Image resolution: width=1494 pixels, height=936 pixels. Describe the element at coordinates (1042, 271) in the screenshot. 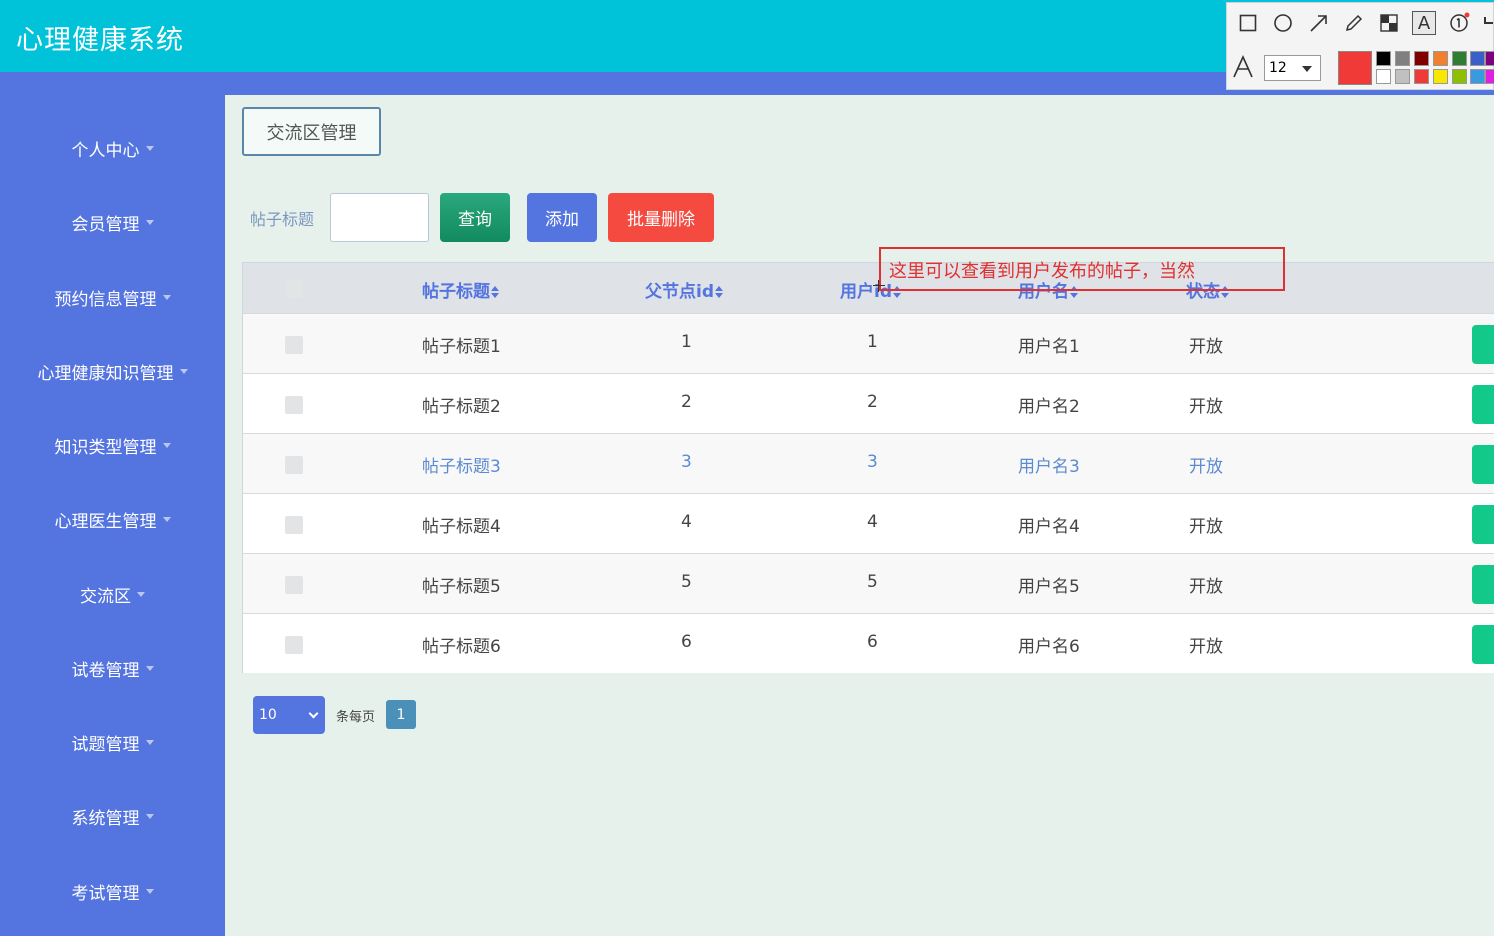

I see `annotation-text: 这里可以查看到用户发布的帖子，当然` at that location.